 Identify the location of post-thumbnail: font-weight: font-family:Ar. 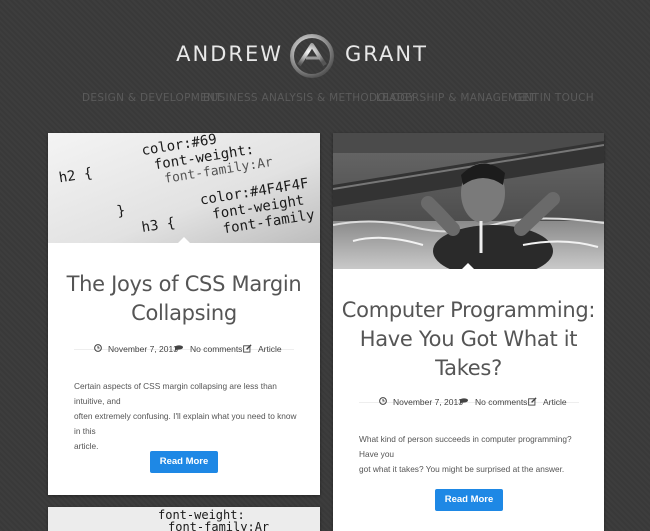
(184, 519).